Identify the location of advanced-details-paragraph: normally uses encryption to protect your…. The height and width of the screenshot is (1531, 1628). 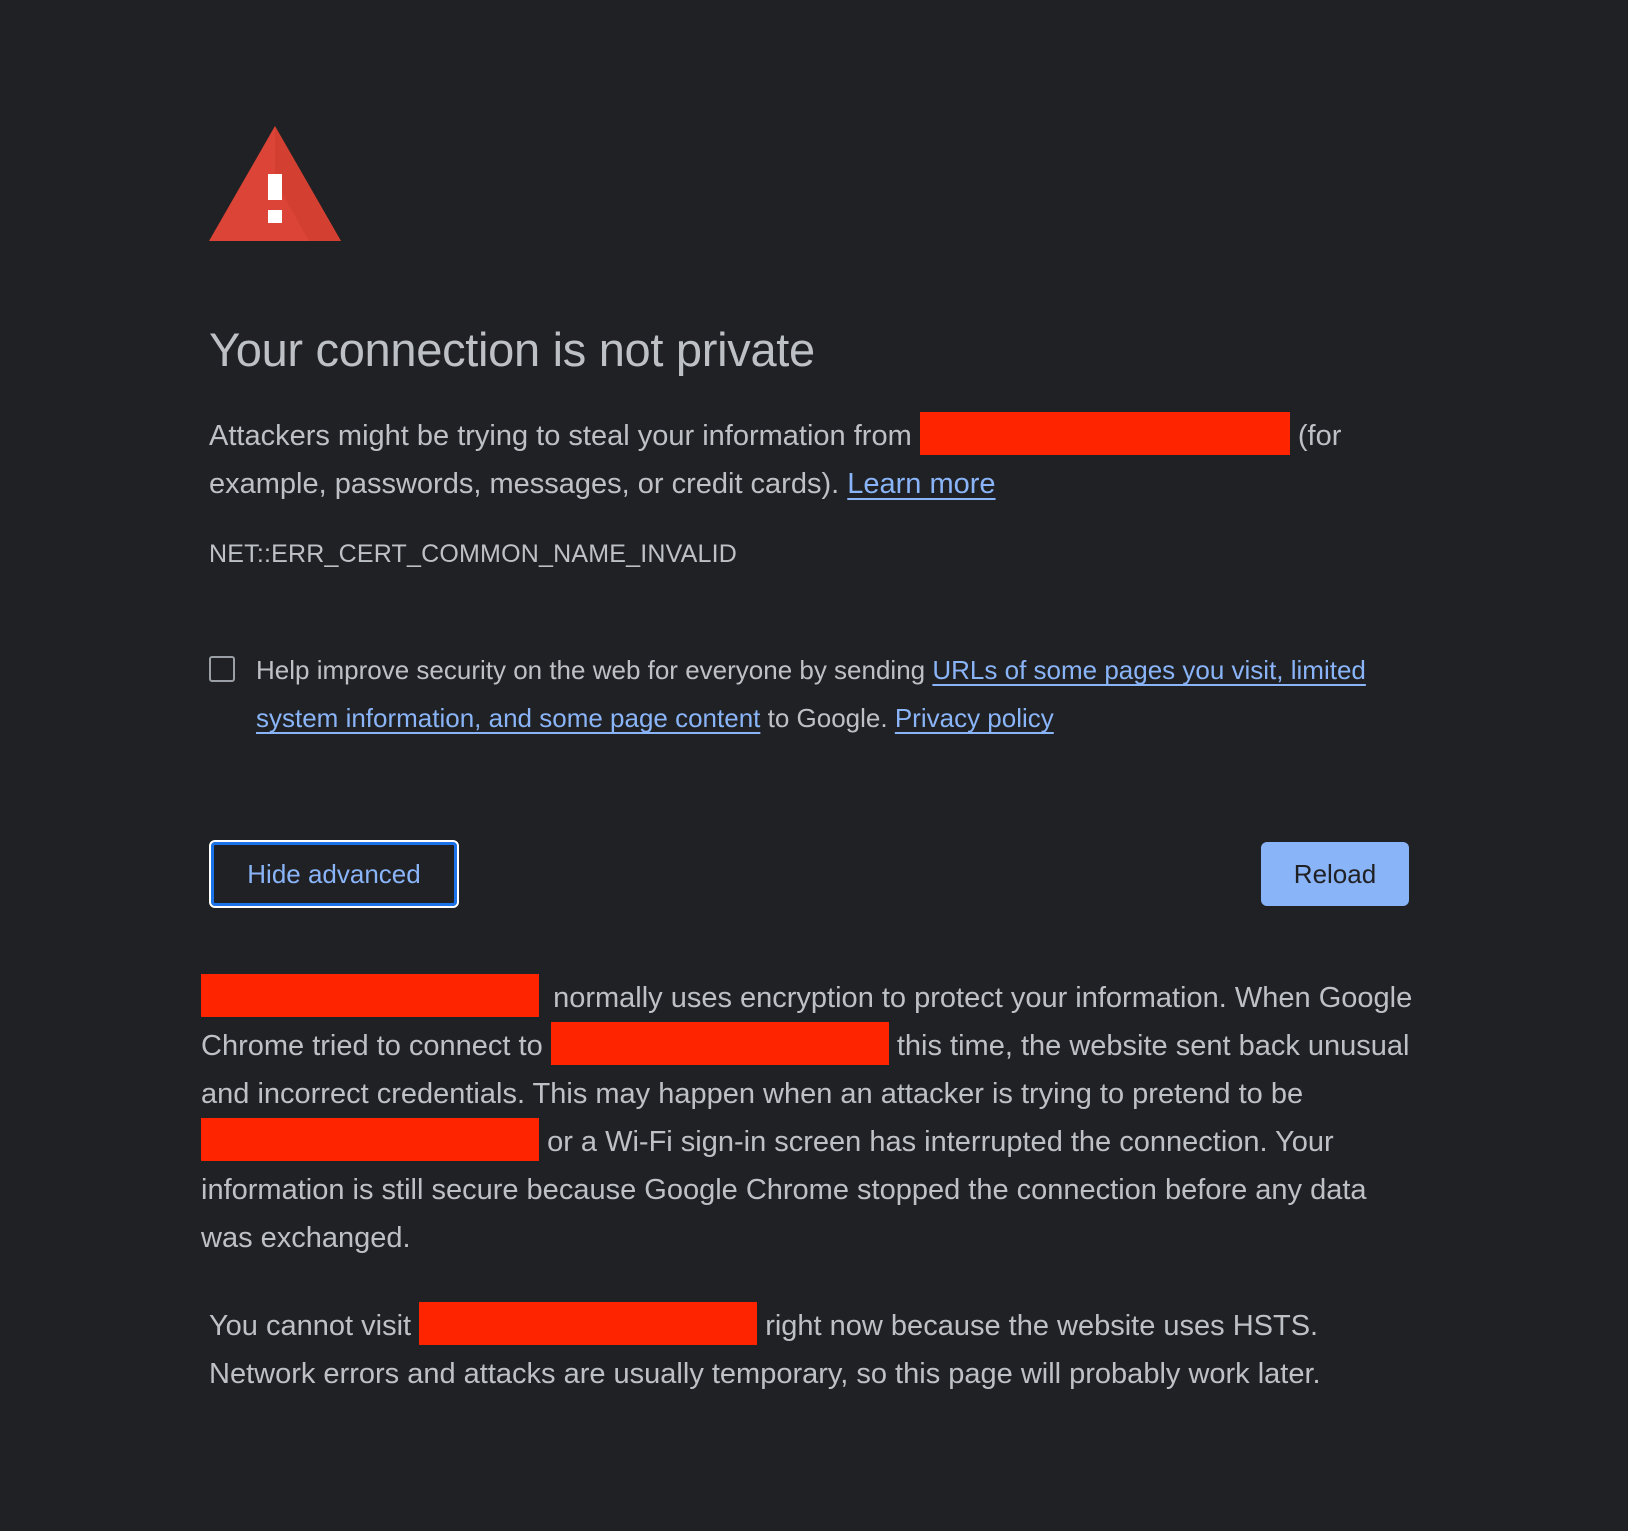
(809, 1118).